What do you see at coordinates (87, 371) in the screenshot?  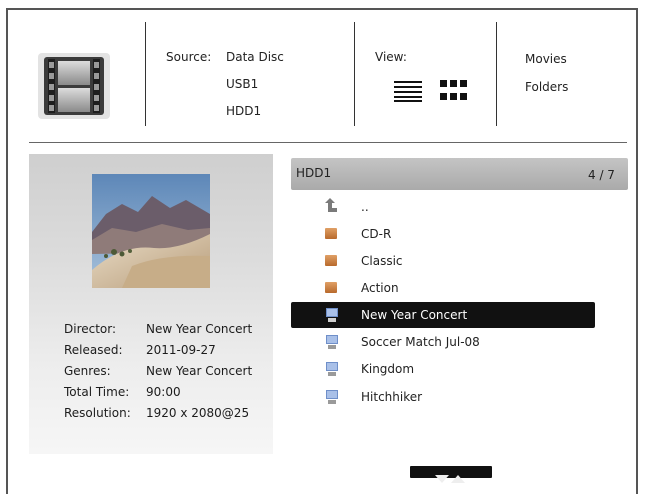 I see `genres-label: Genres:` at bounding box center [87, 371].